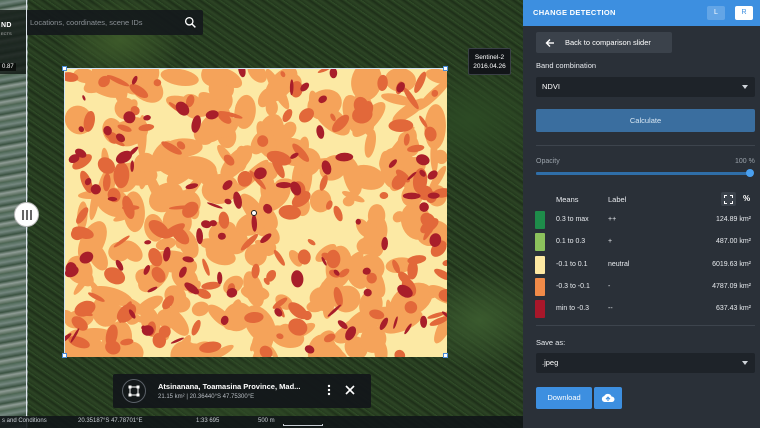 The width and height of the screenshot is (760, 428). I want to click on search-icon, so click(190, 22).